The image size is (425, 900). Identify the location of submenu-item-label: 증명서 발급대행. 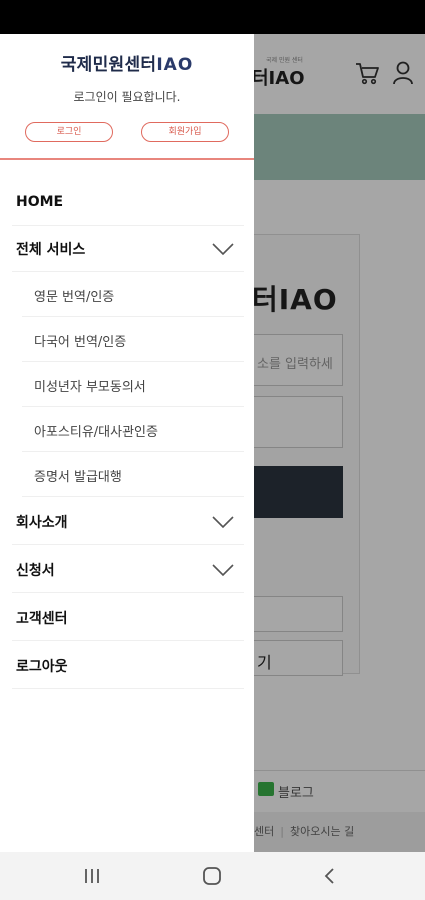
(78, 477).